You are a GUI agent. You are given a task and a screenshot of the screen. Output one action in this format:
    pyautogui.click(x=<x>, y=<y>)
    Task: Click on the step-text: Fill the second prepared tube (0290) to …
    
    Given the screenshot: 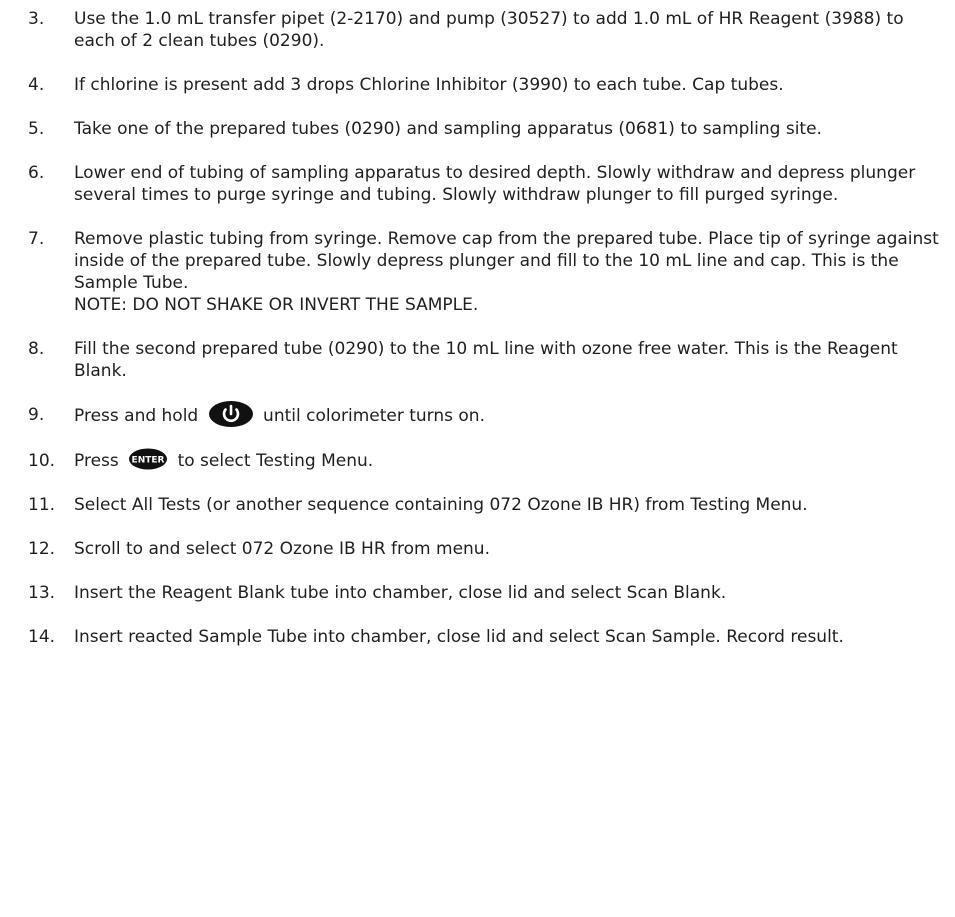 What is the action you would take?
    pyautogui.click(x=486, y=360)
    